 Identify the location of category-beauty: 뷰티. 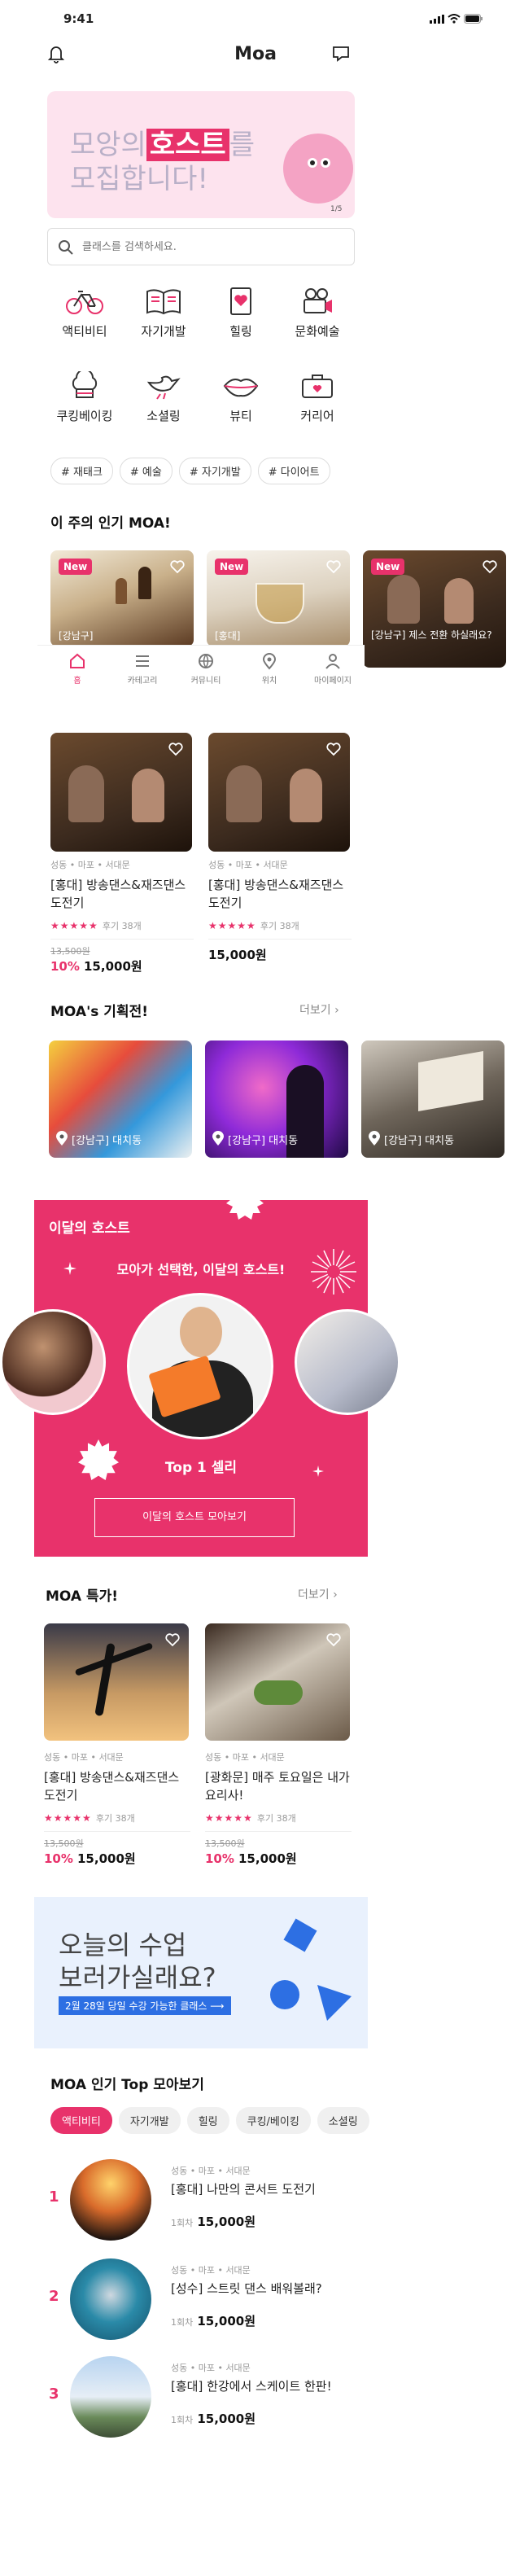
(240, 397).